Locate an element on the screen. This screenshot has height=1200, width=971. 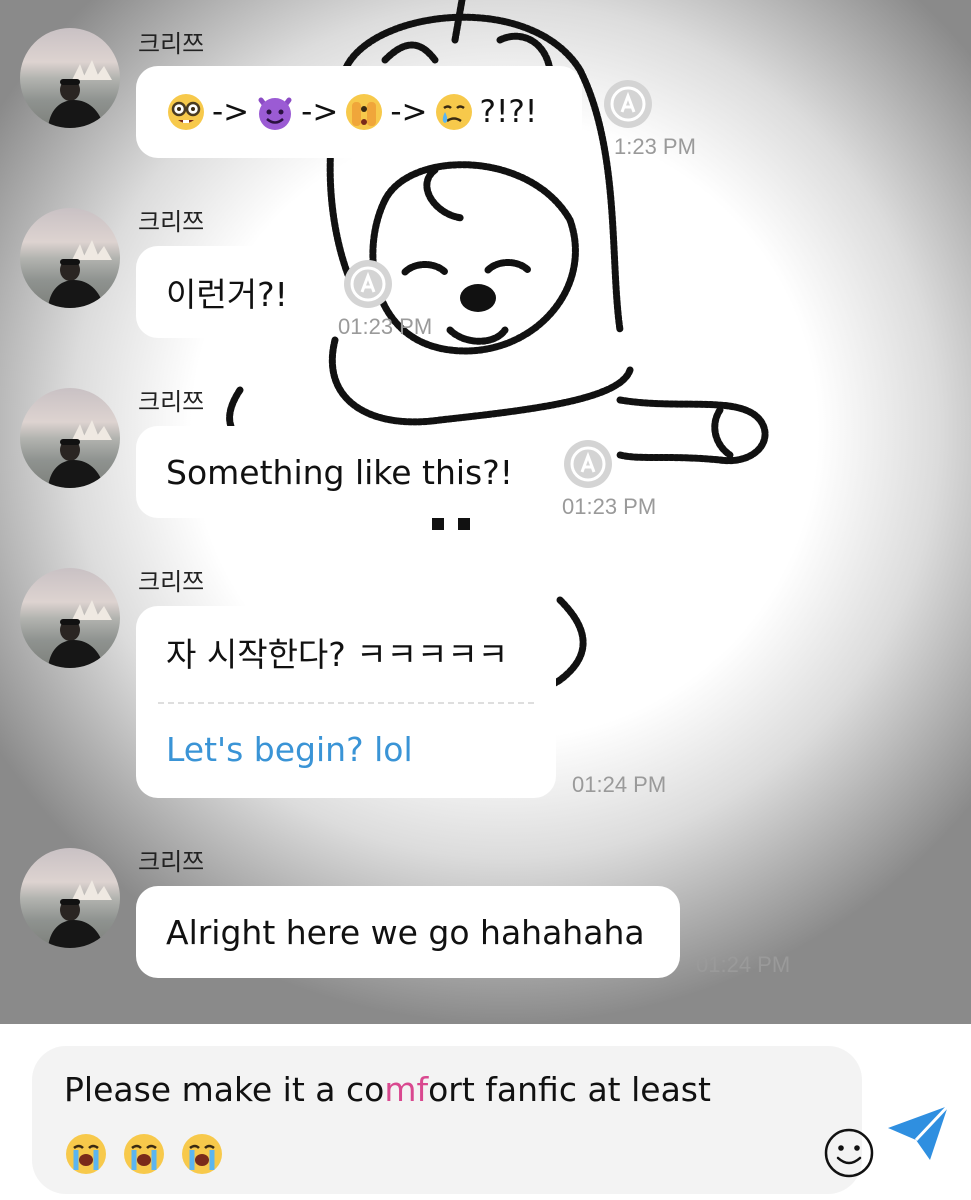
input-text: Please make it a comfort fanfic at least is located at coordinates (387, 1089).